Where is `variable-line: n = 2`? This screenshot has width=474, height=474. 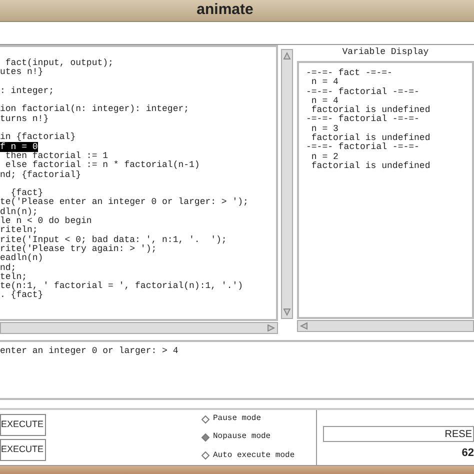 variable-line: n = 2 is located at coordinates (324, 157).